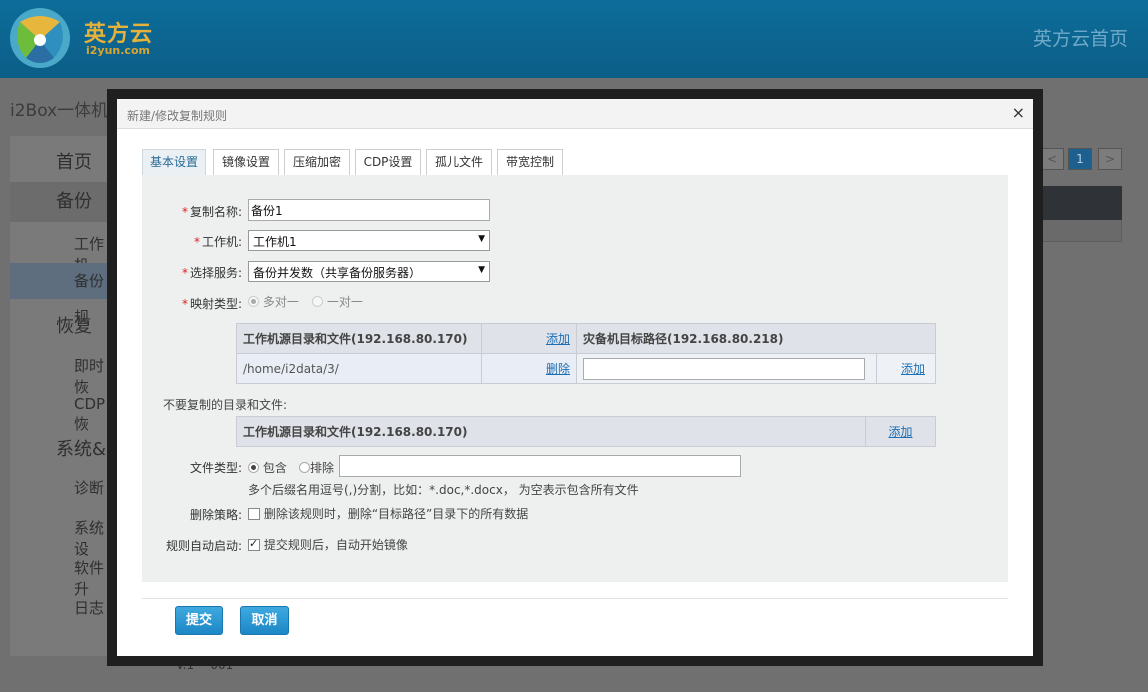  Describe the element at coordinates (177, 116) in the screenshot. I see `dialog-title: 新建/修改复制规则` at that location.